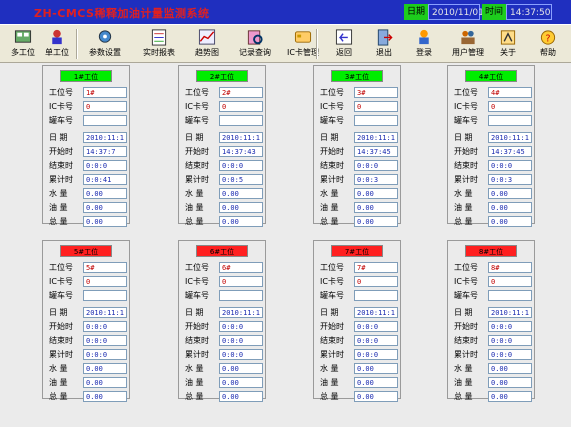  What do you see at coordinates (255, 37) in the screenshot?
I see `record-query-icon` at bounding box center [255, 37].